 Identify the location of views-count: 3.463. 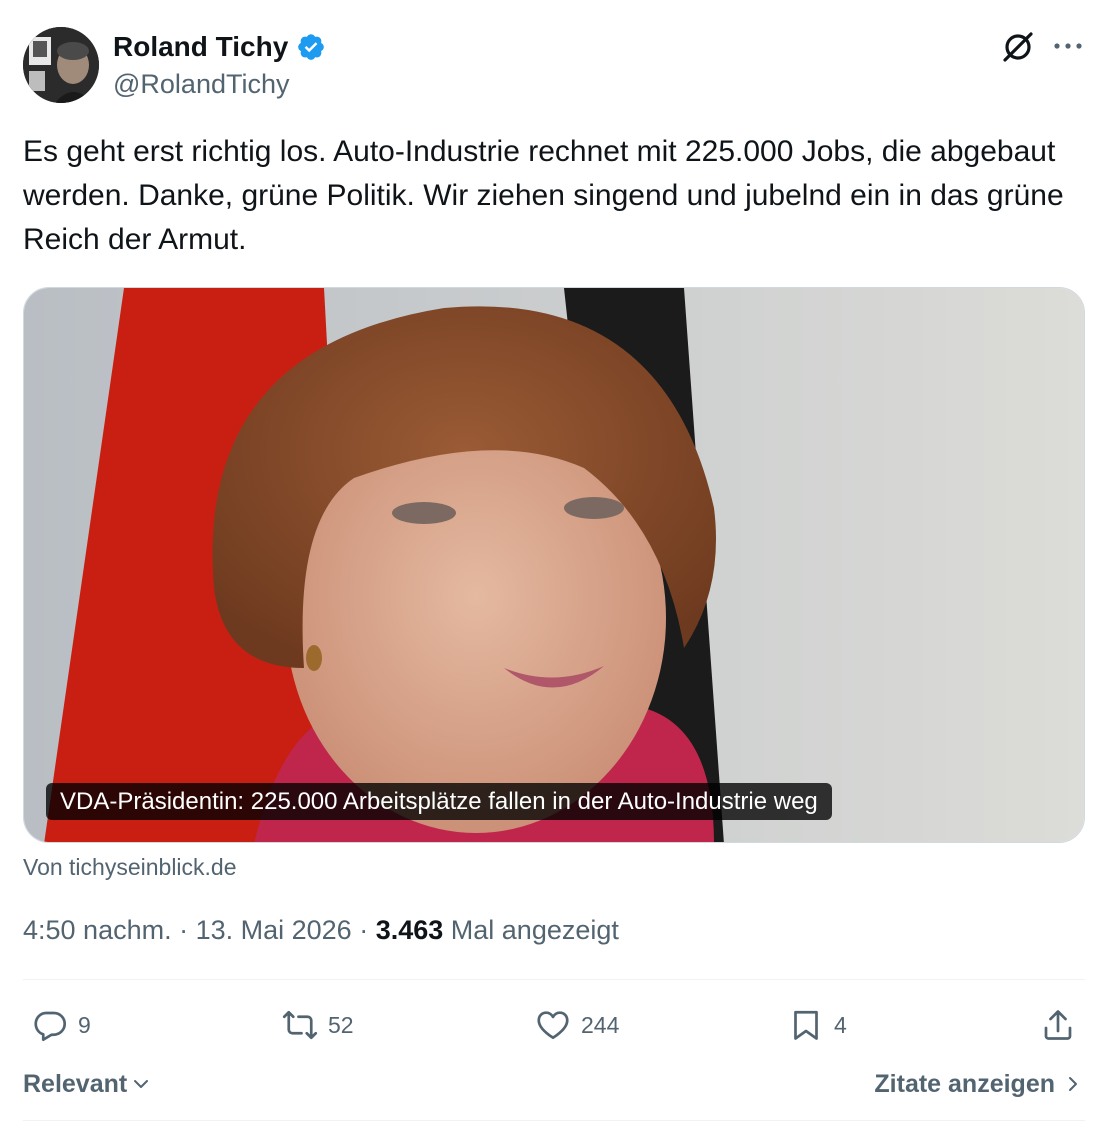
(409, 930).